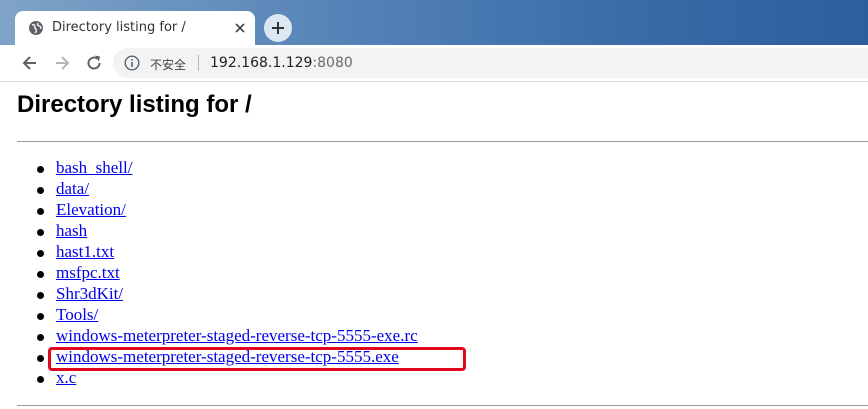  Describe the element at coordinates (217, 209) in the screenshot. I see `list-item: Elevation/` at that location.